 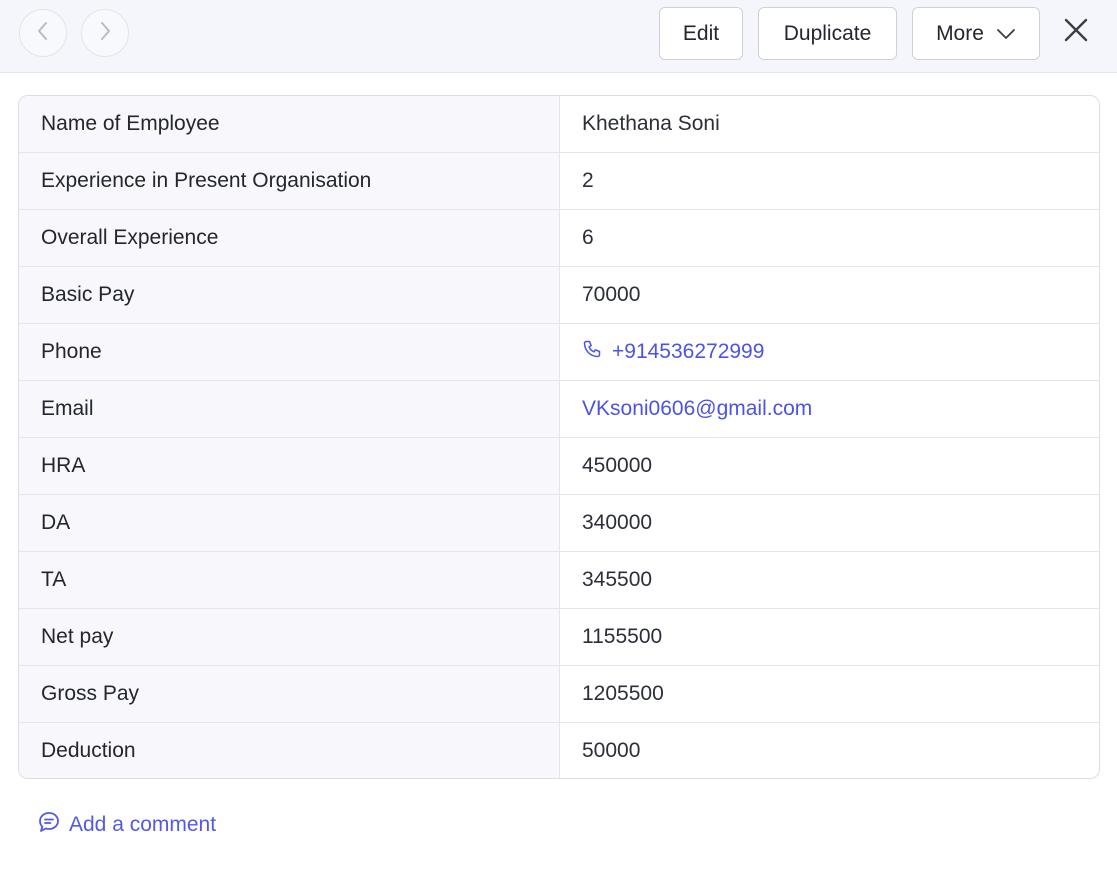 I want to click on field-label: Name of Employee, so click(x=289, y=124).